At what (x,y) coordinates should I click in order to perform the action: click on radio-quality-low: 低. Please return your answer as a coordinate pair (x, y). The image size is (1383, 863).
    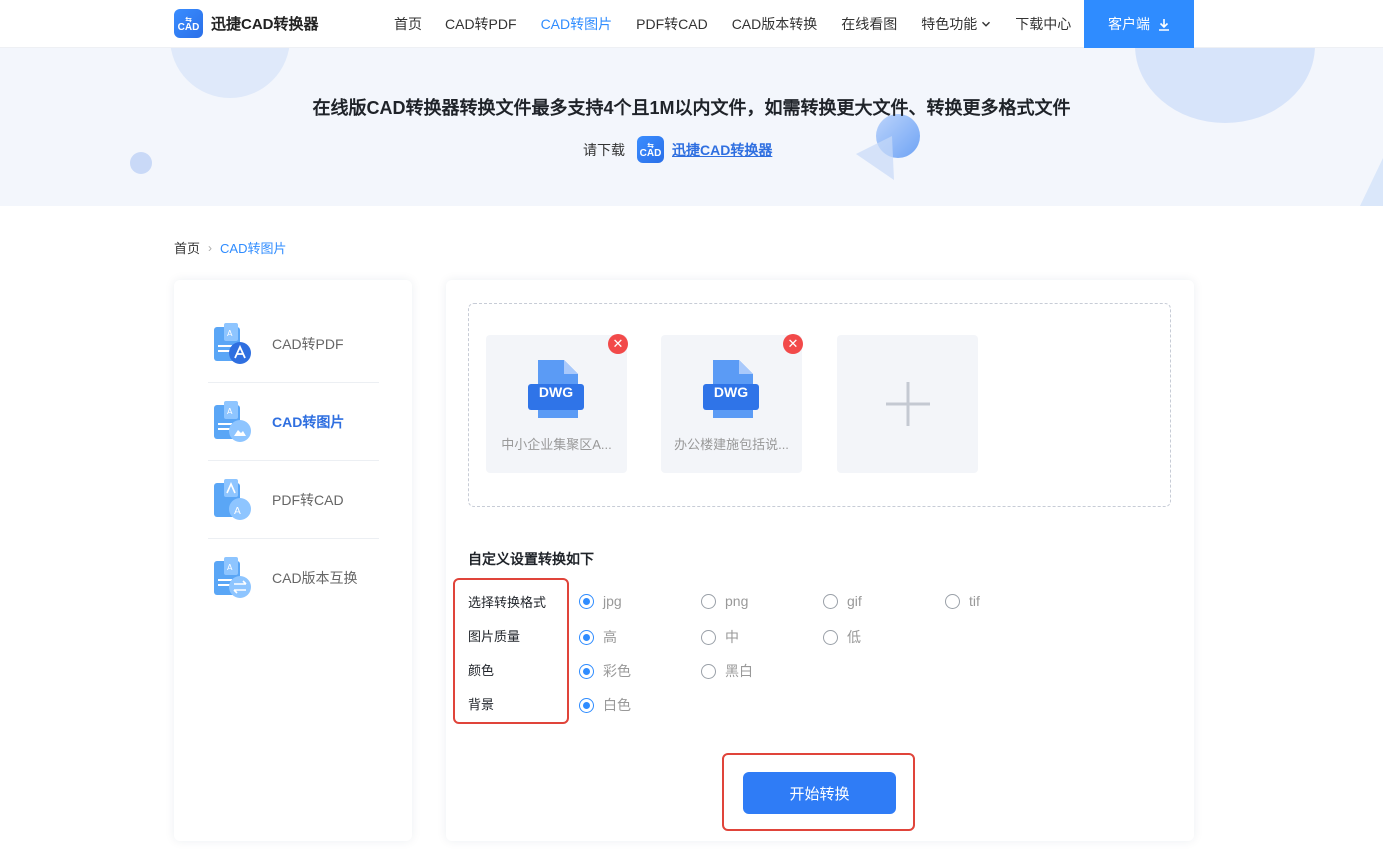
    Looking at the image, I should click on (842, 637).